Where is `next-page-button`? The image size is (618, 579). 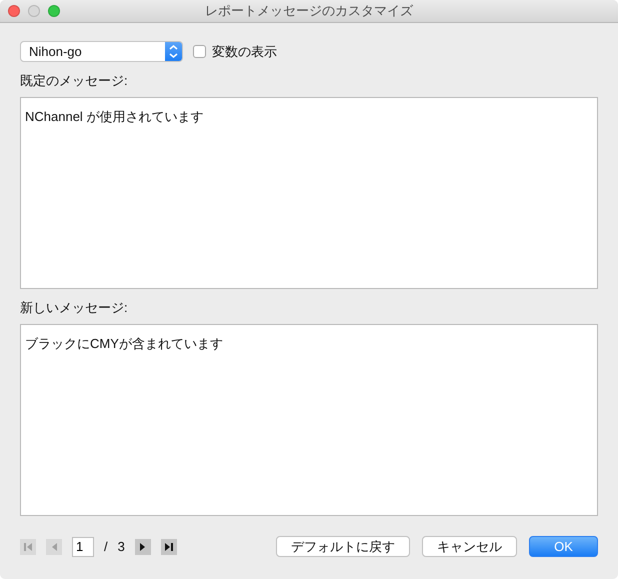 next-page-button is located at coordinates (142, 546).